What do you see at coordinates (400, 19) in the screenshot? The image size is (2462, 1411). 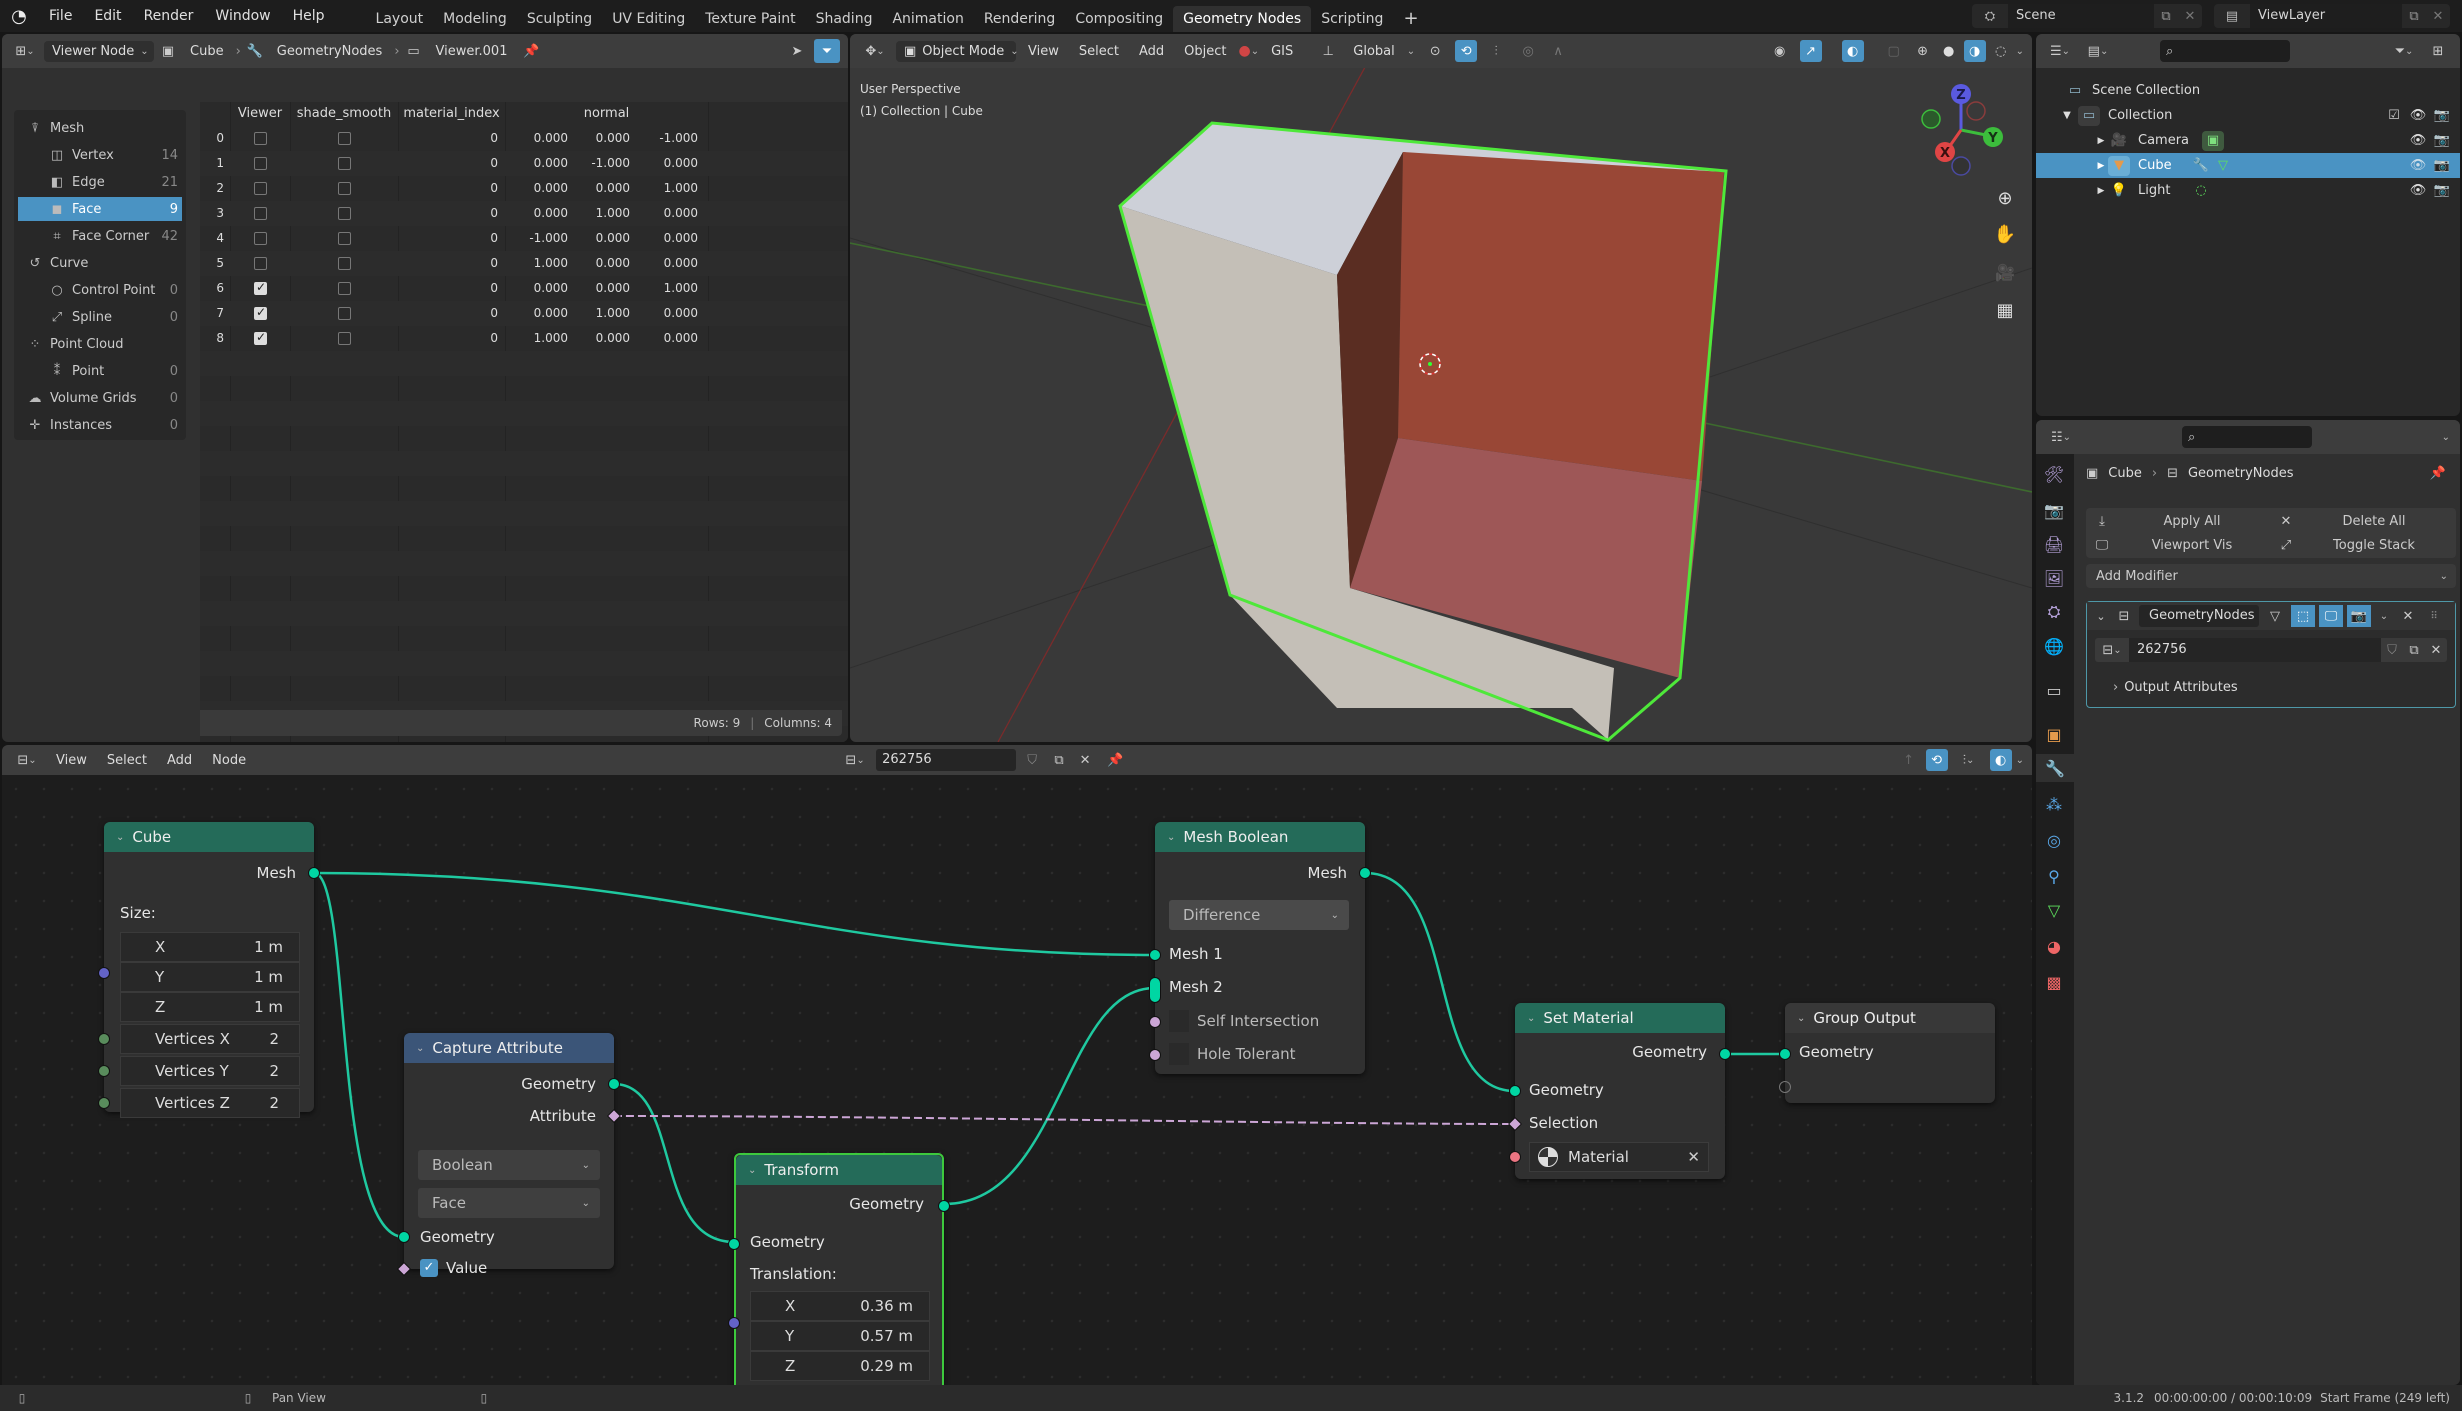 I see `tab-layout: Layout` at bounding box center [400, 19].